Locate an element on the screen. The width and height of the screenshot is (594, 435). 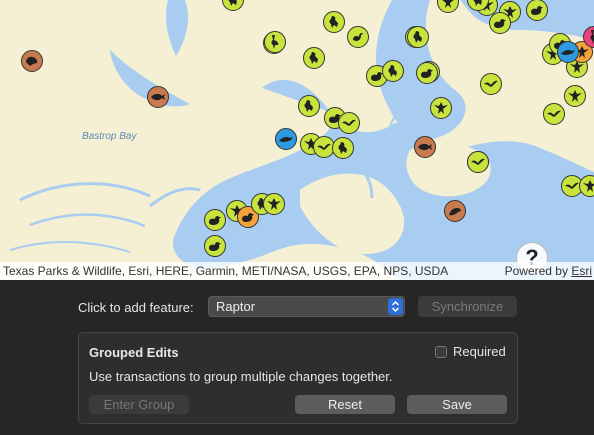
seal-icon is located at coordinates (455, 212).